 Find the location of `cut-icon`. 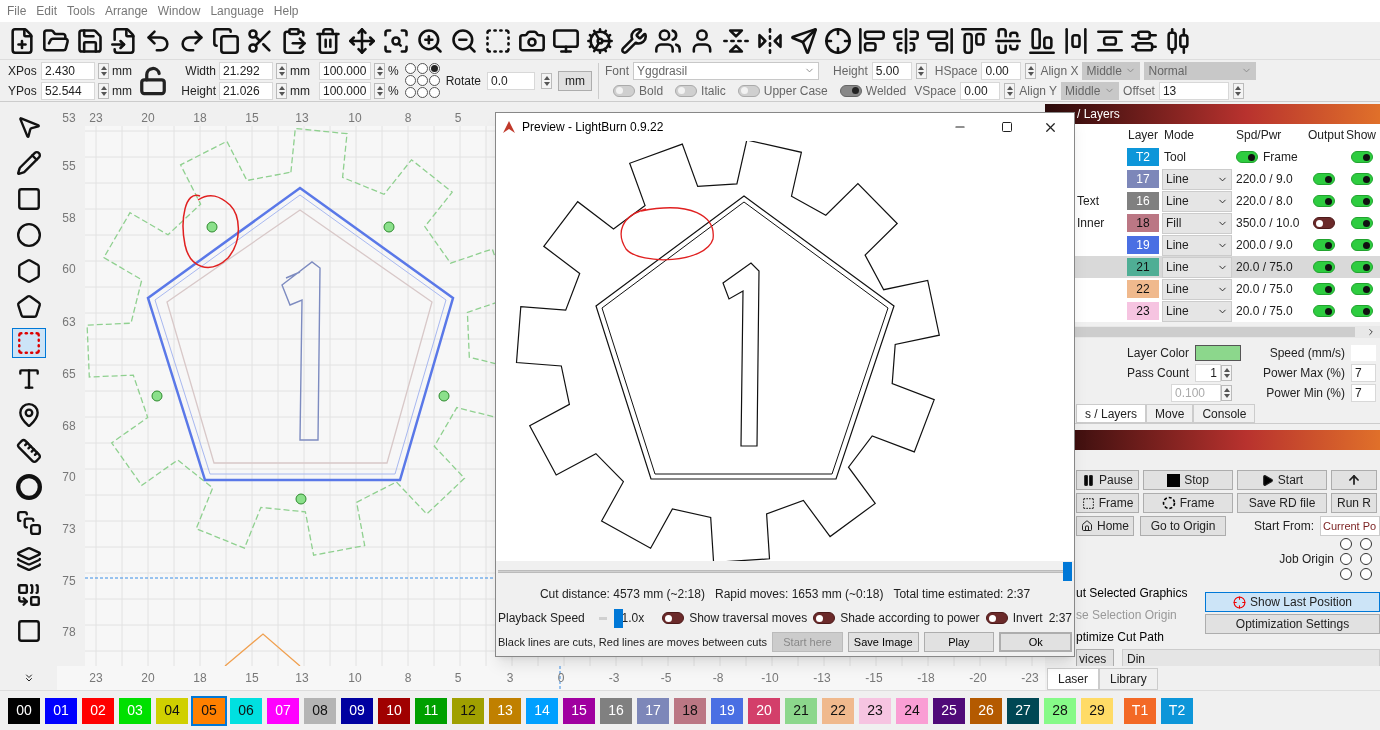

cut-icon is located at coordinates (260, 40).